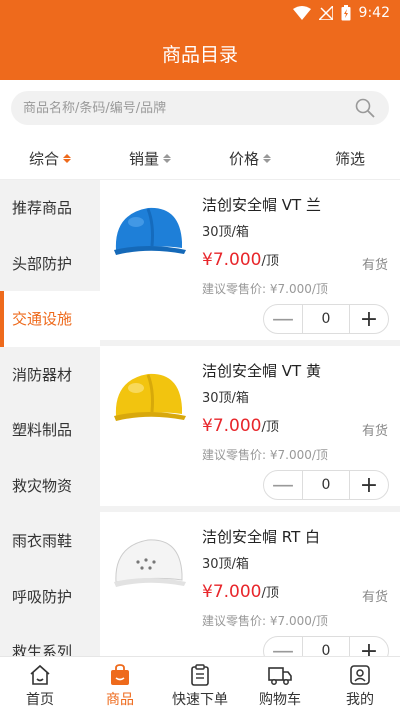 This screenshot has width=400, height=711. Describe the element at coordinates (40, 674) in the screenshot. I see `home-icon` at that location.